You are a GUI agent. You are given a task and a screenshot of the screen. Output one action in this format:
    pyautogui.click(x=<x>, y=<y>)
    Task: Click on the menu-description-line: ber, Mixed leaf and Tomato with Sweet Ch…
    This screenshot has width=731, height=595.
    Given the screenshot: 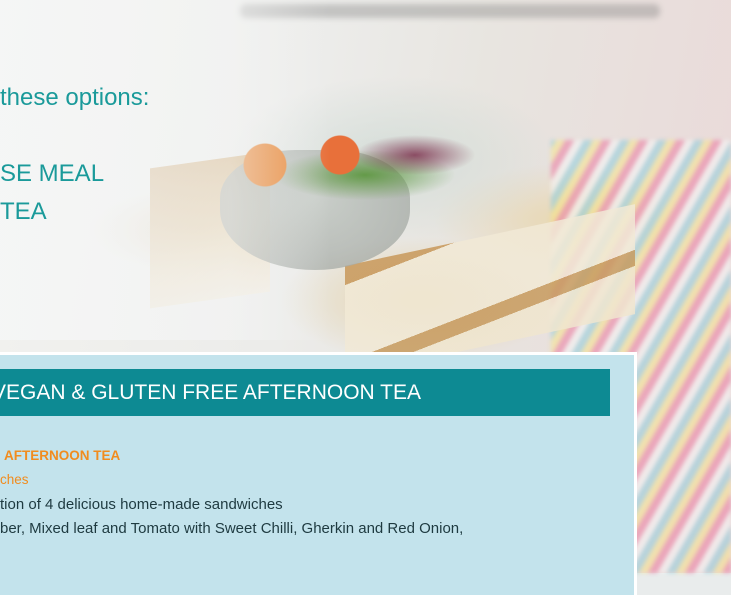 What is the action you would take?
    pyautogui.click(x=232, y=528)
    